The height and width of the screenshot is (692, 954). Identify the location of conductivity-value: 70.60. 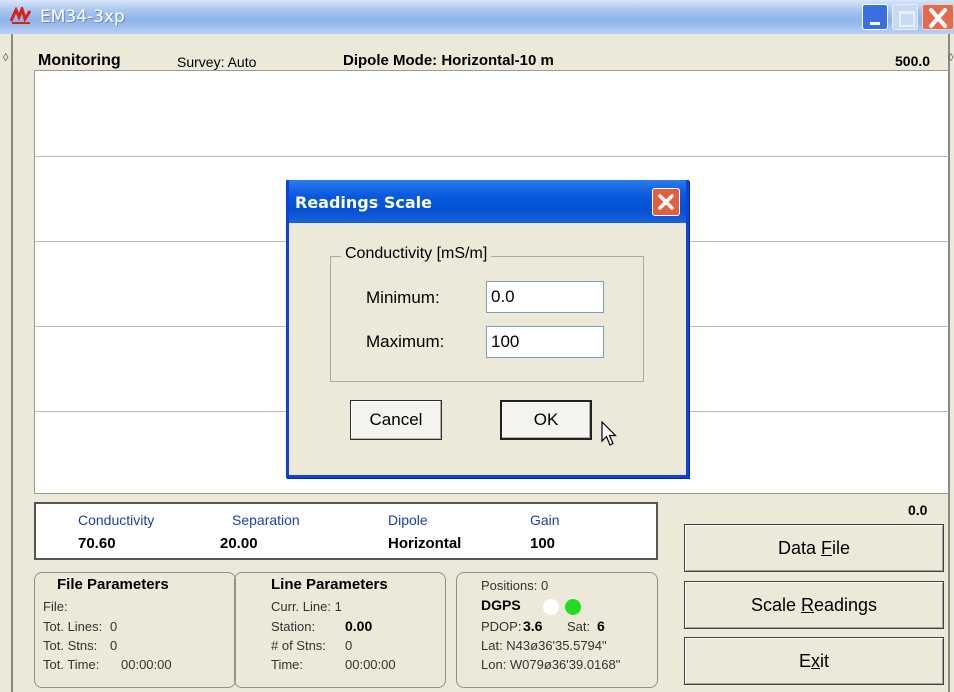
(97, 543).